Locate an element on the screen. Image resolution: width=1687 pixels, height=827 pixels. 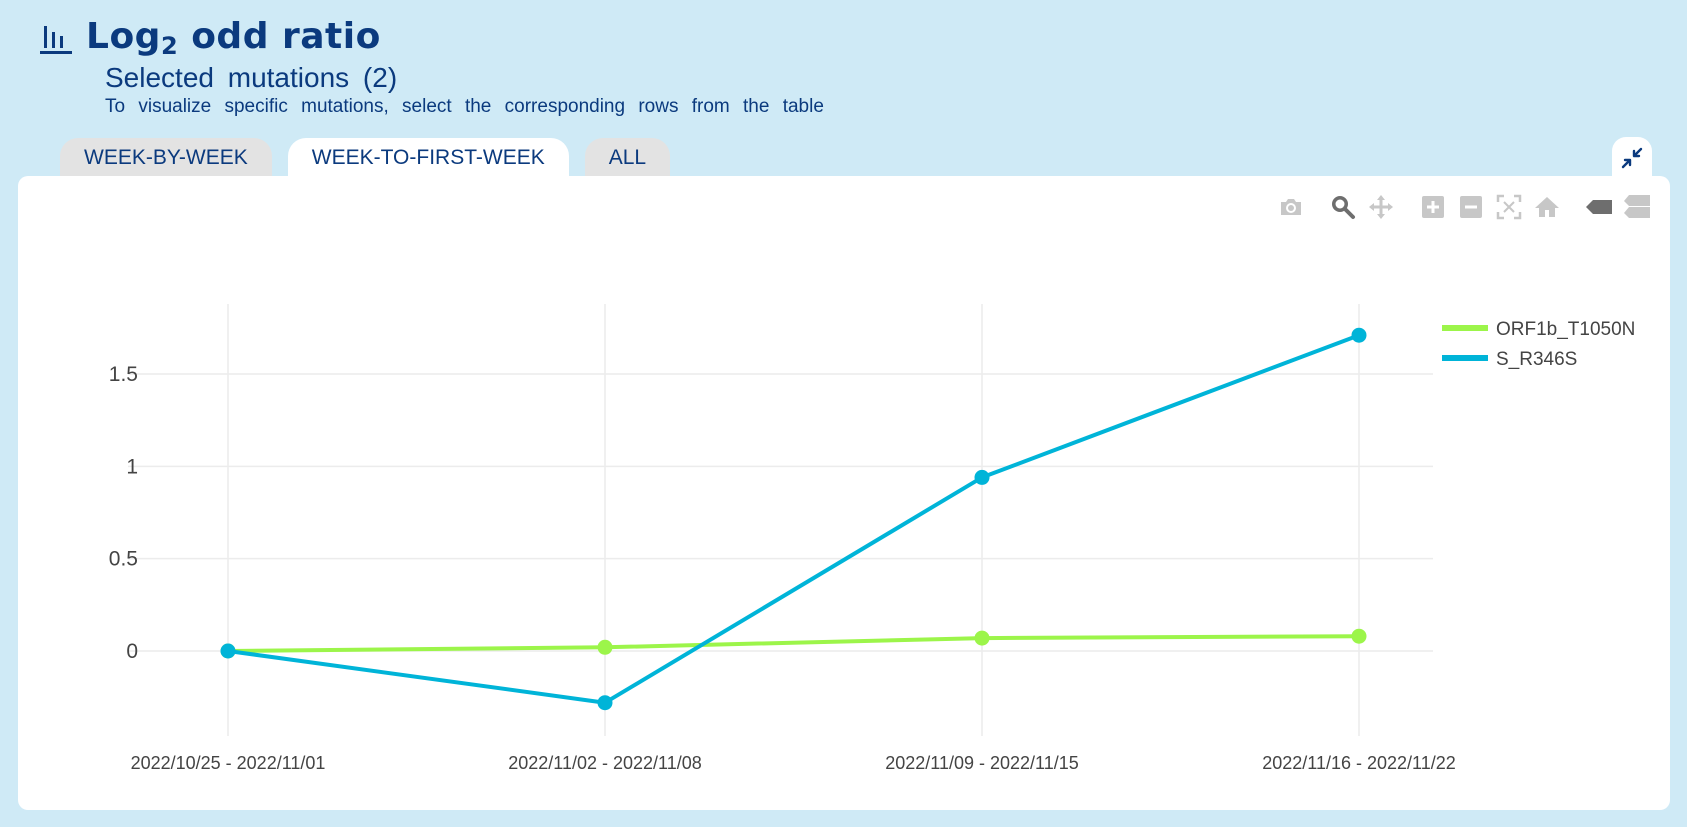
page-subtitle: Selected mutations (2) is located at coordinates (251, 77).